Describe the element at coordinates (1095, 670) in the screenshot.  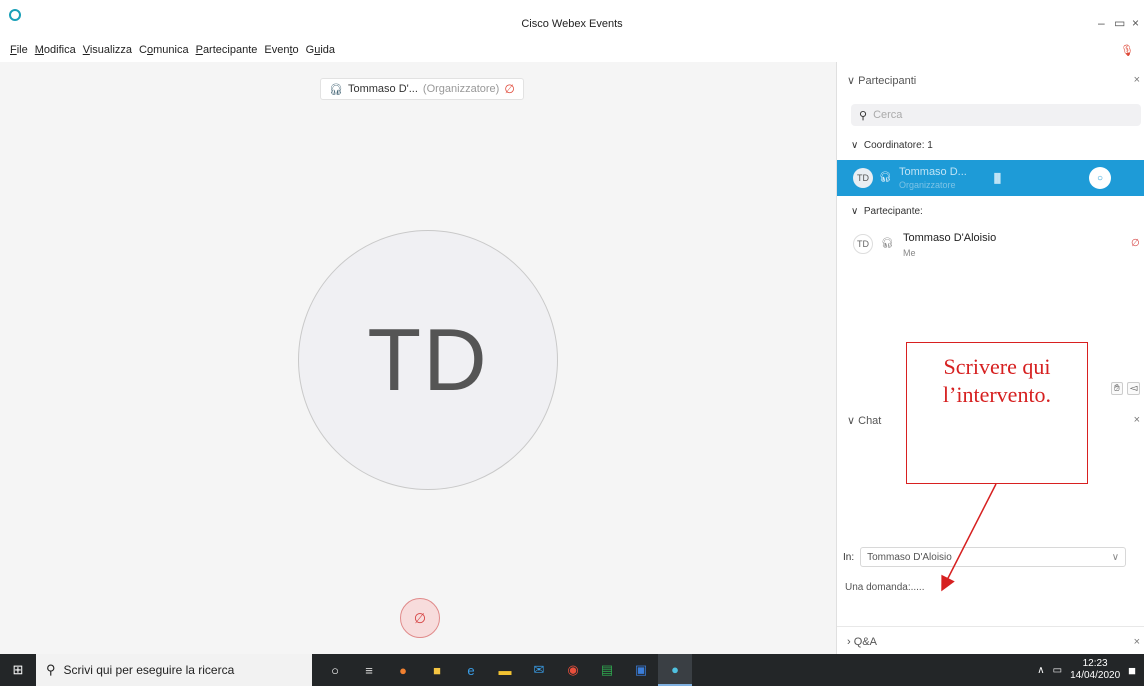
I see `clock: 12:23 14/04/2020` at that location.